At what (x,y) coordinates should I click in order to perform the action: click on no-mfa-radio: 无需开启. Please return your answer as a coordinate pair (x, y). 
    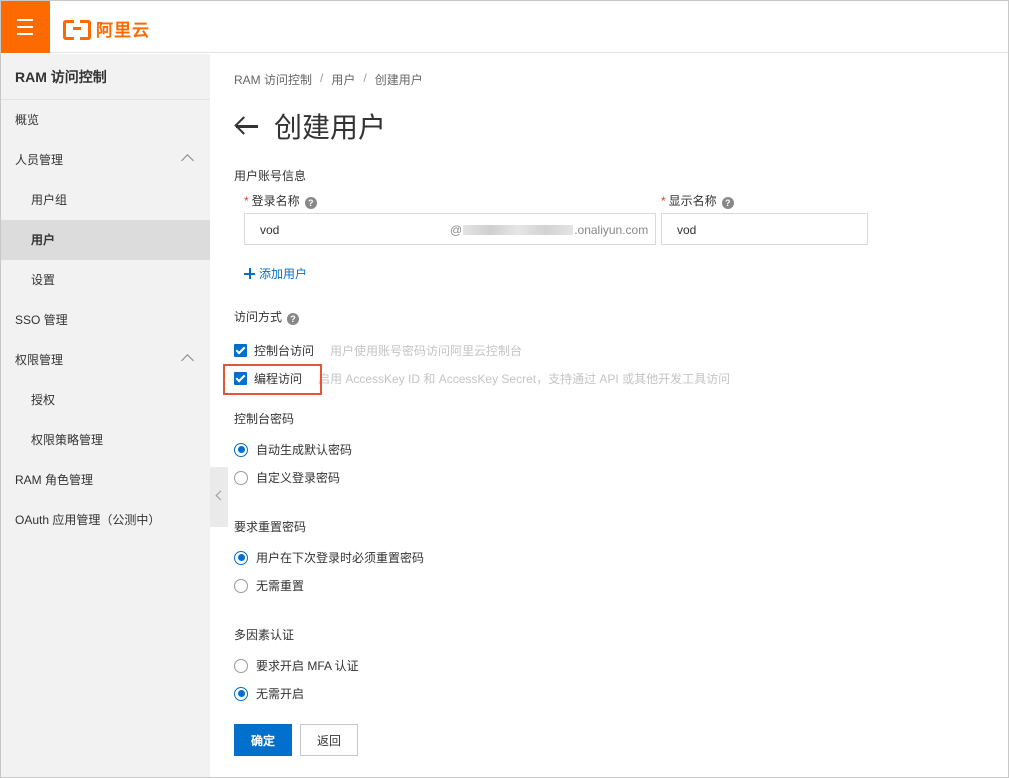
    Looking at the image, I should click on (269, 693).